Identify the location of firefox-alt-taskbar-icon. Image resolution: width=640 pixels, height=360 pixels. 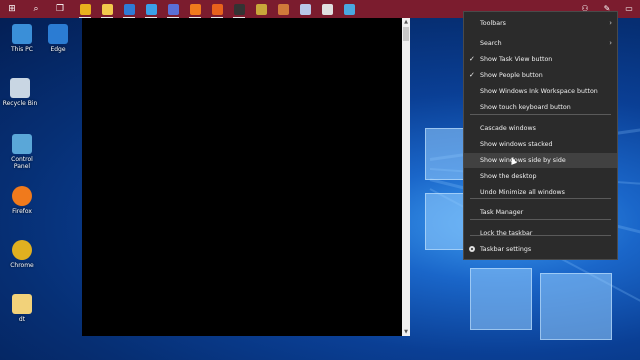
(217, 9).